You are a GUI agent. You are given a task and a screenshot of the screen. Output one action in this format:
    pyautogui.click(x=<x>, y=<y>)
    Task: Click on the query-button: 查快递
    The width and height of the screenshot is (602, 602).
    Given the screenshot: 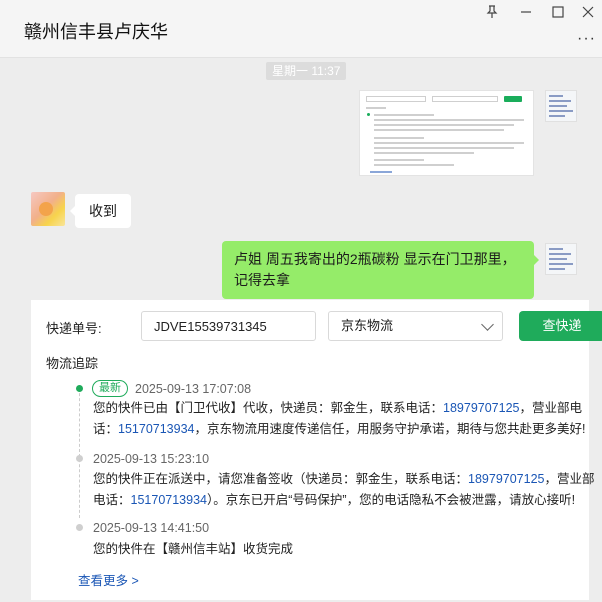 What is the action you would take?
    pyautogui.click(x=560, y=326)
    